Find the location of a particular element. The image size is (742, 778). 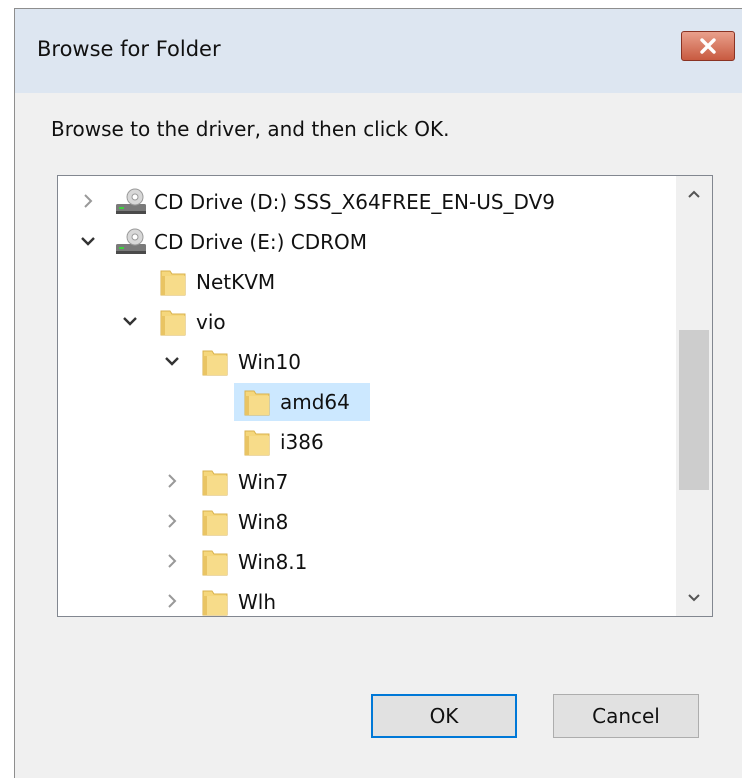

tree-item-label: CD Drive (D:) SSS_X64FREE_EN-US_DV9 is located at coordinates (355, 202).